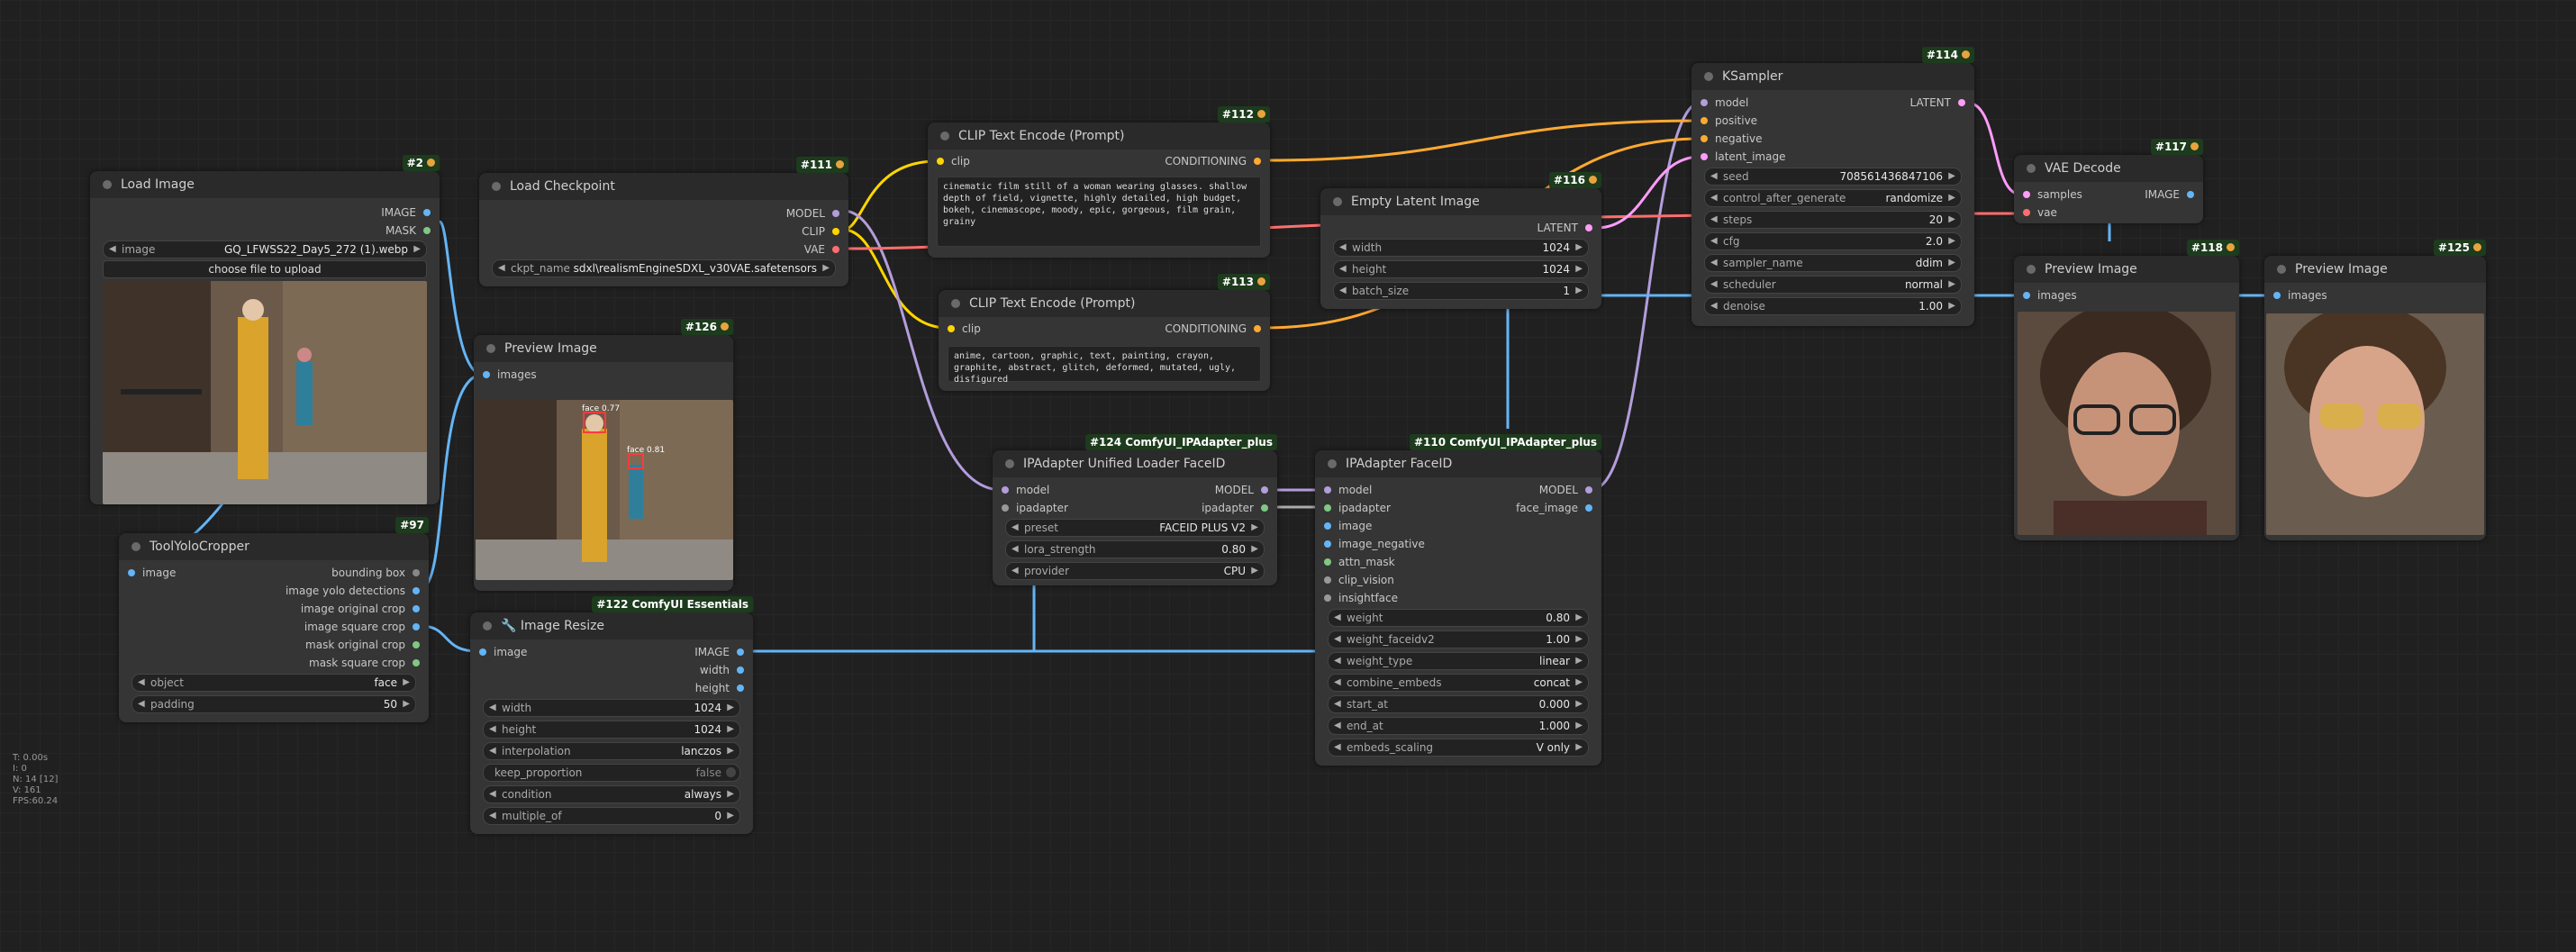 The height and width of the screenshot is (952, 2576). What do you see at coordinates (1135, 571) in the screenshot?
I see `provider-widget: ◀ provider CPU ▶` at bounding box center [1135, 571].